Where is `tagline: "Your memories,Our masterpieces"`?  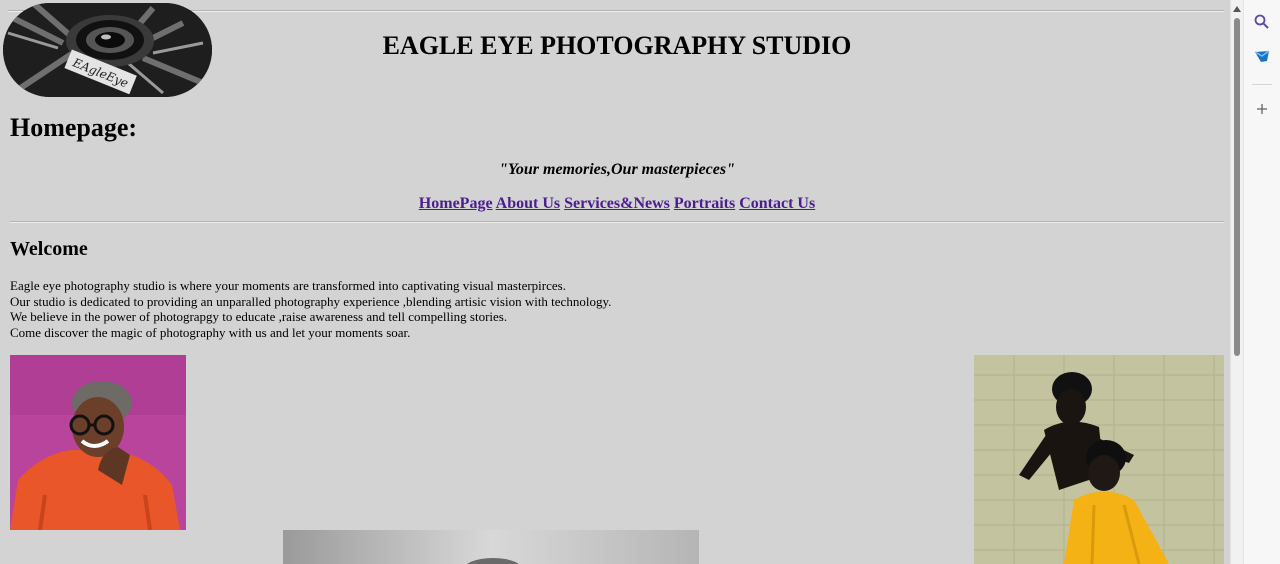
tagline: "Your memories,Our masterpieces" is located at coordinates (617, 169).